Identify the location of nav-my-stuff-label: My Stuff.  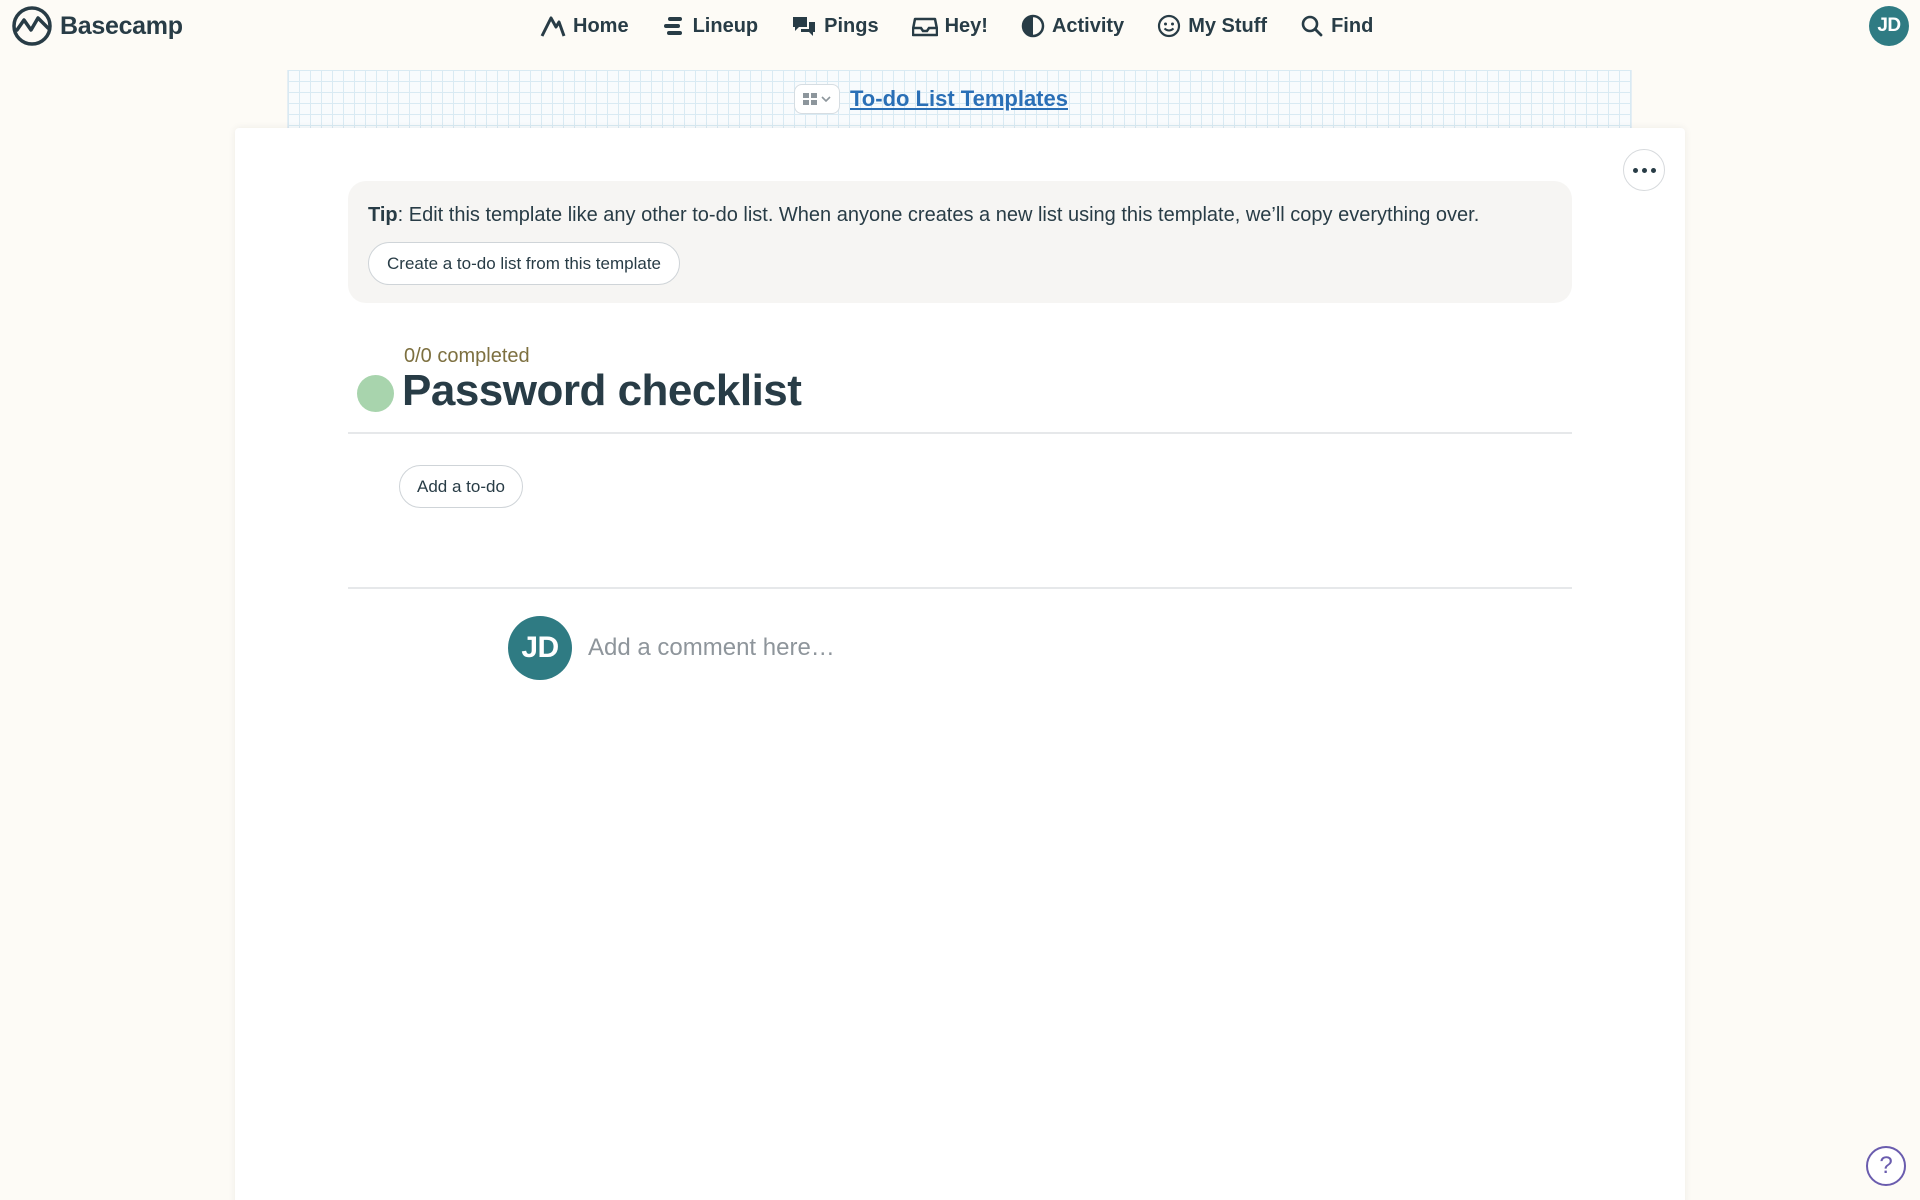
(1228, 25).